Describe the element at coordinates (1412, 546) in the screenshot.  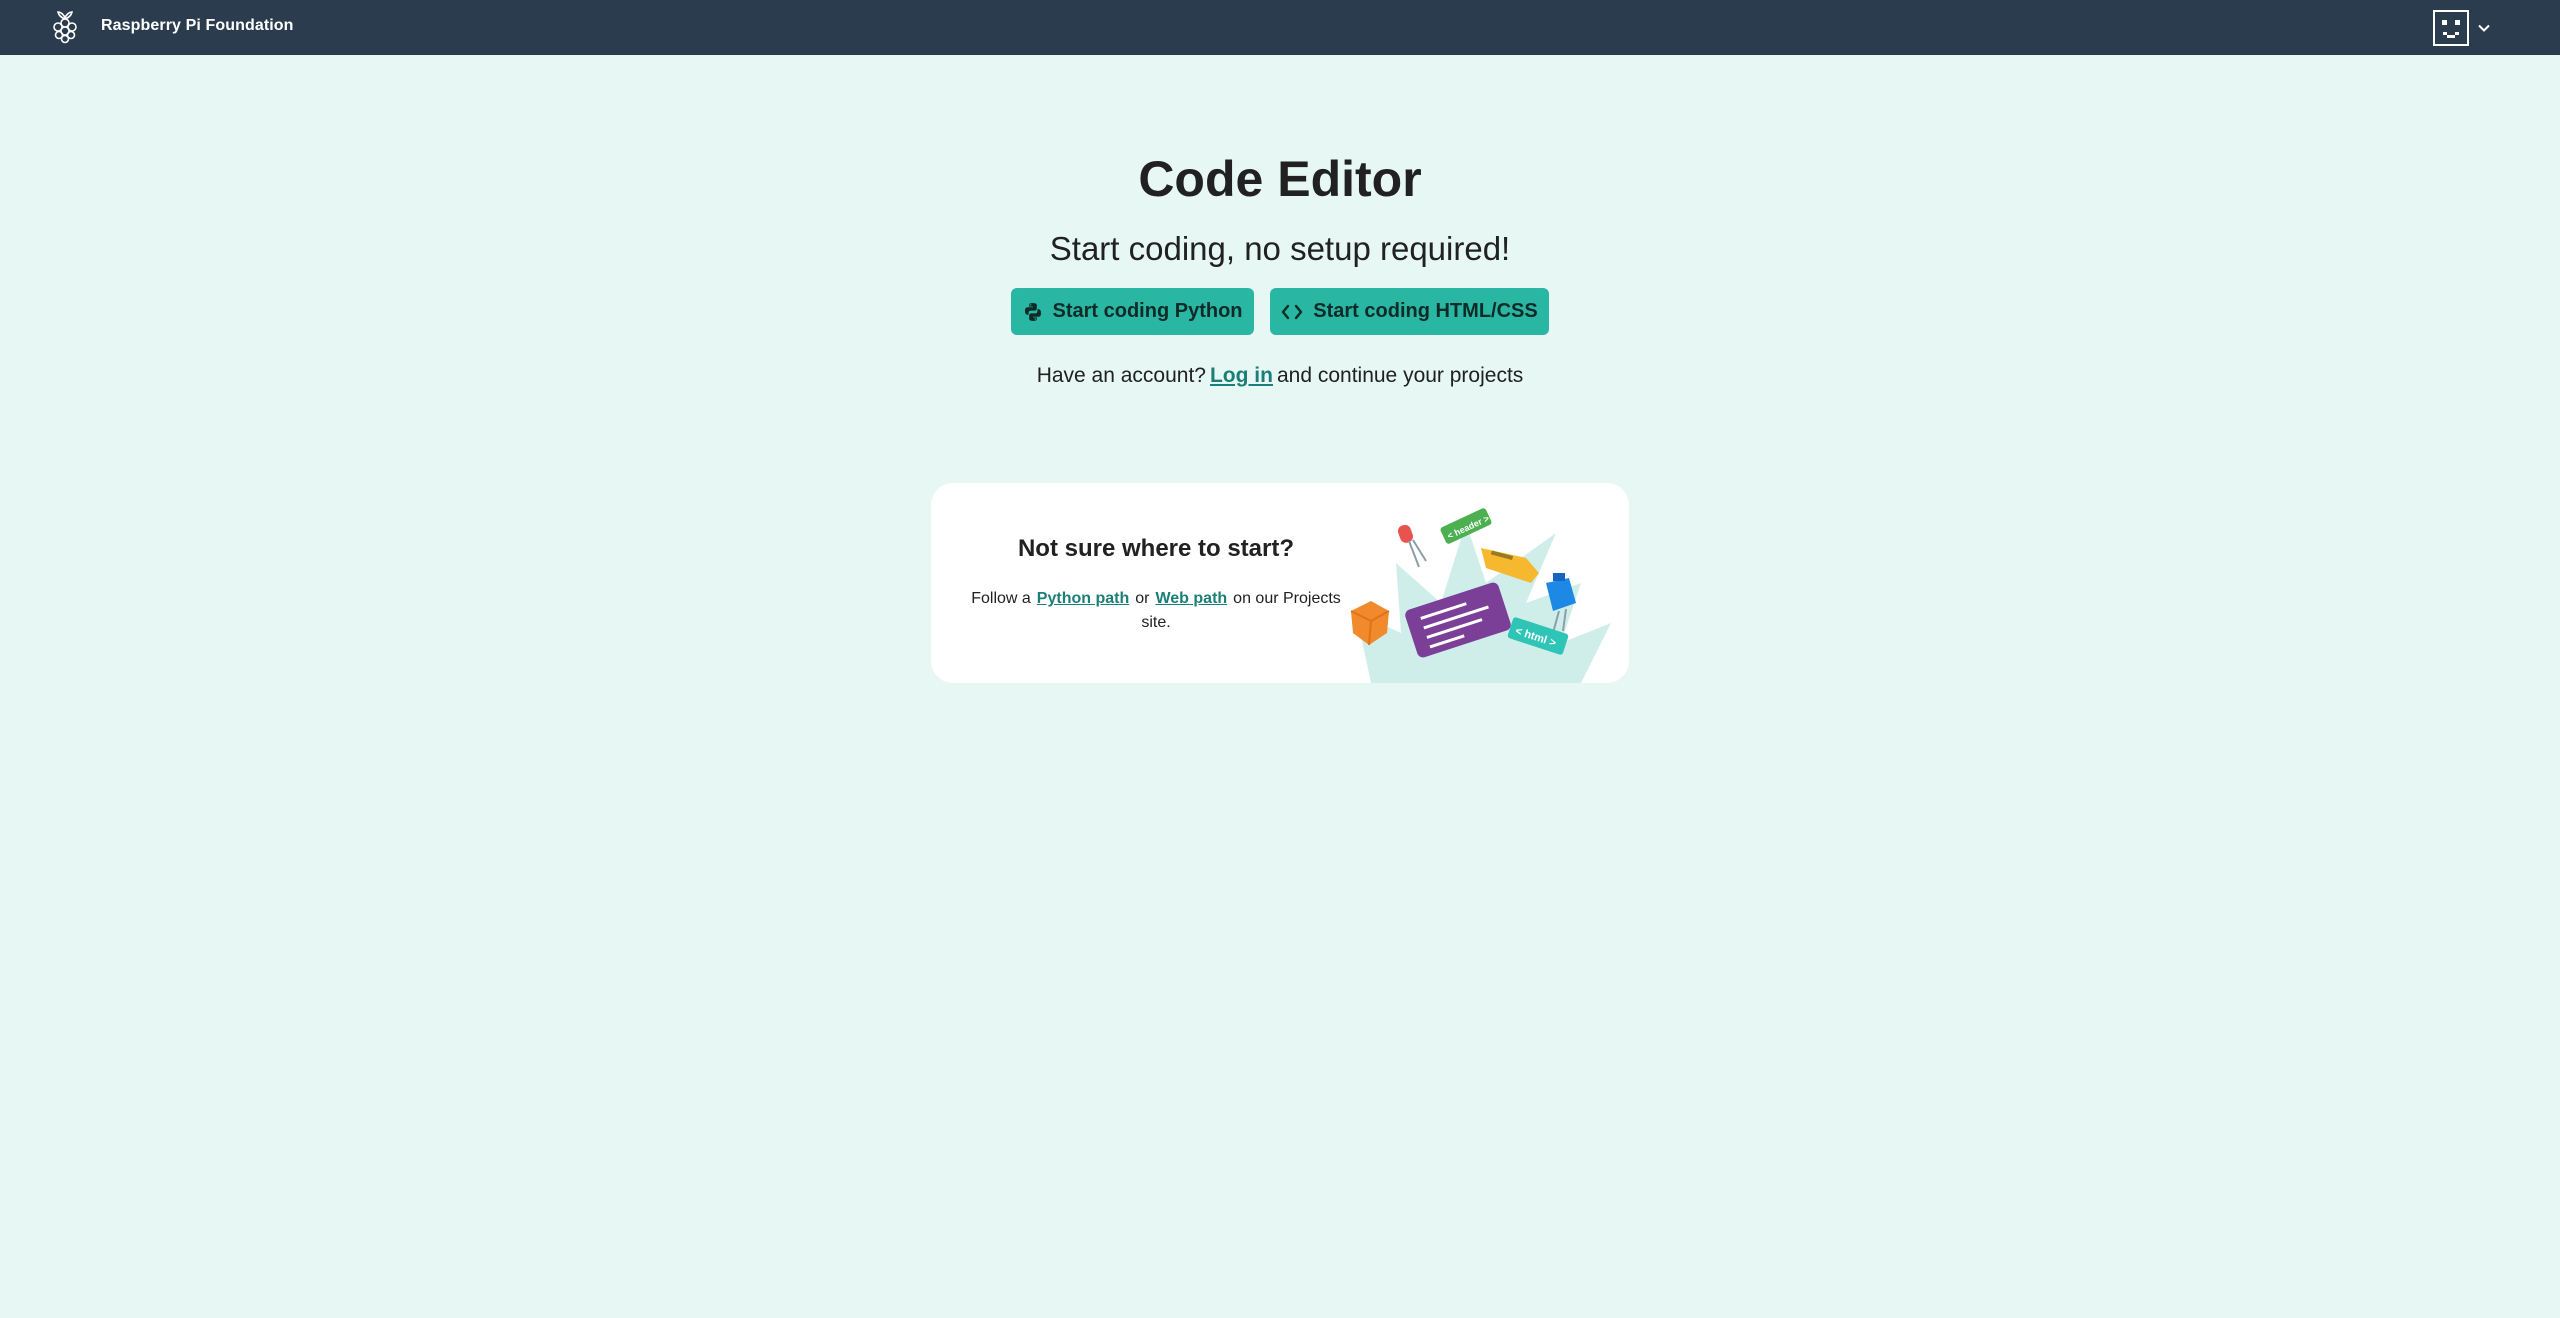
I see `led-icon` at that location.